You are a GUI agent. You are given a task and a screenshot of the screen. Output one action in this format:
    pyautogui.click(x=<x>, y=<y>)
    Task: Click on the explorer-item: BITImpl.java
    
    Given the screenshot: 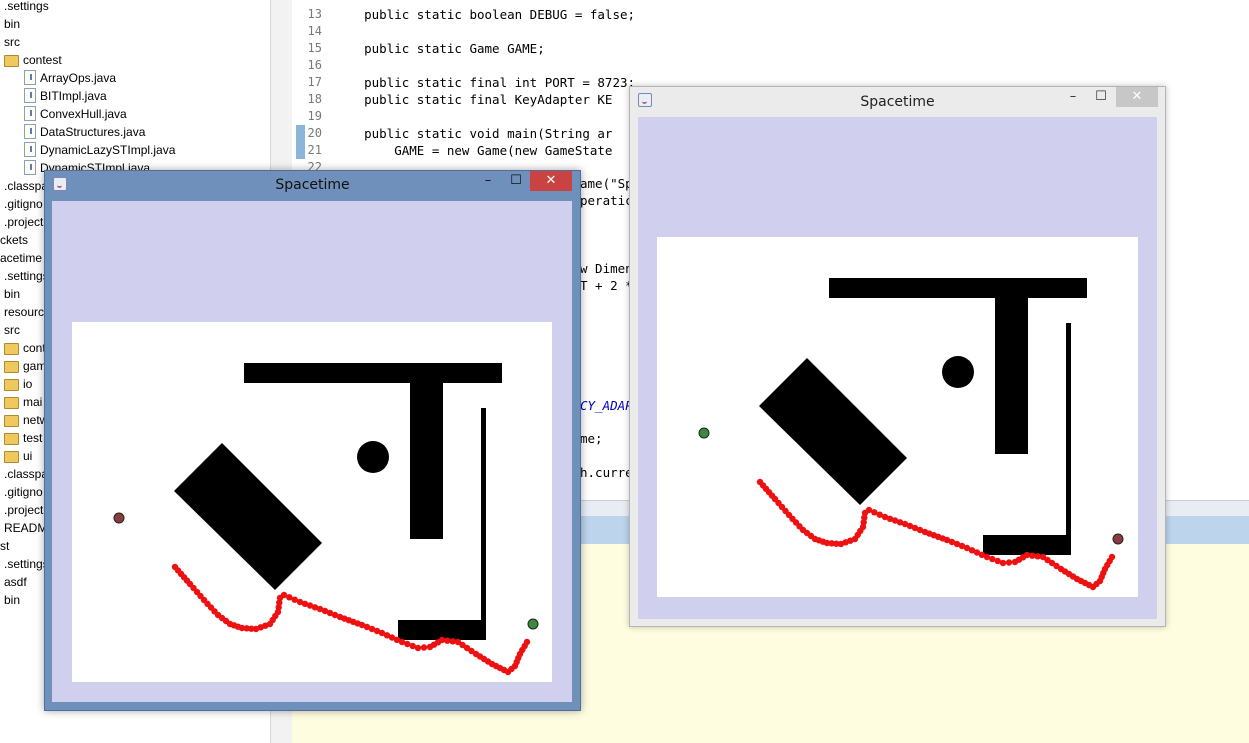 What is the action you would take?
    pyautogui.click(x=65, y=96)
    